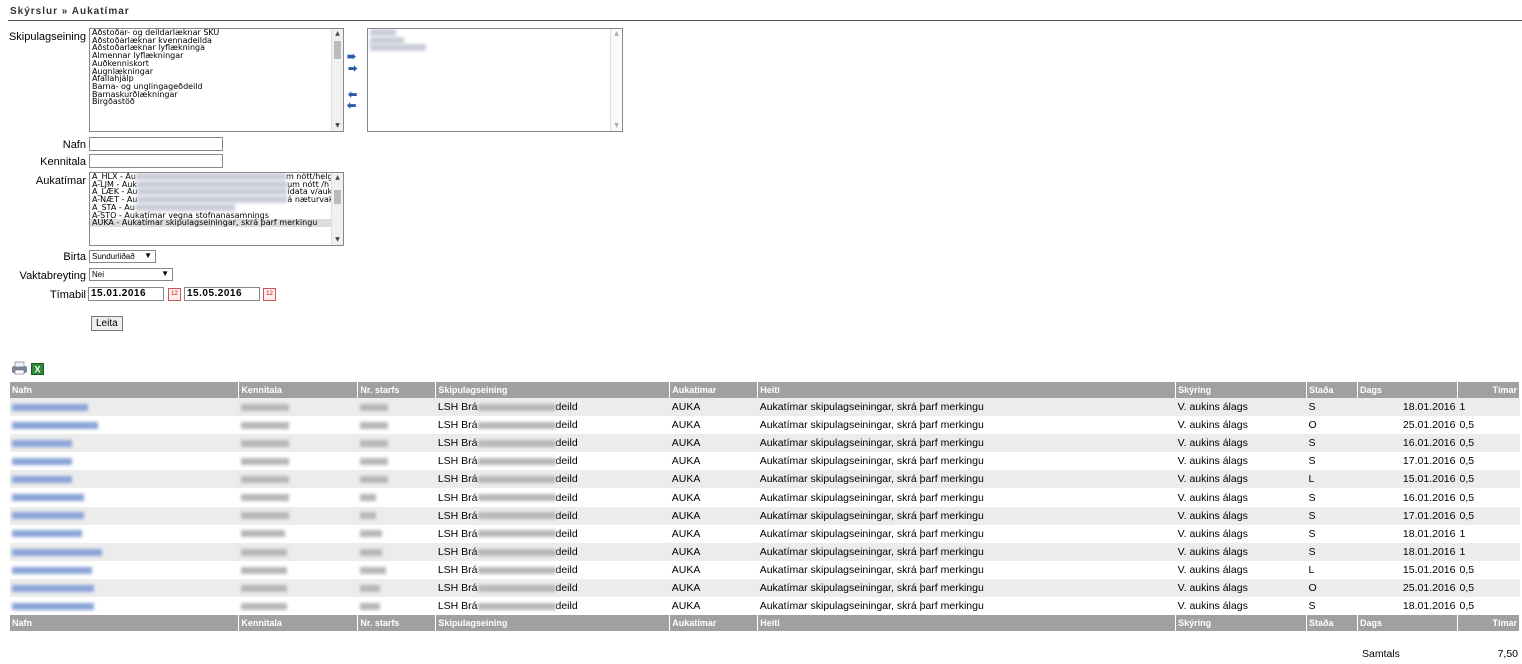  Describe the element at coordinates (1332, 479) in the screenshot. I see `cell-stada: L` at that location.